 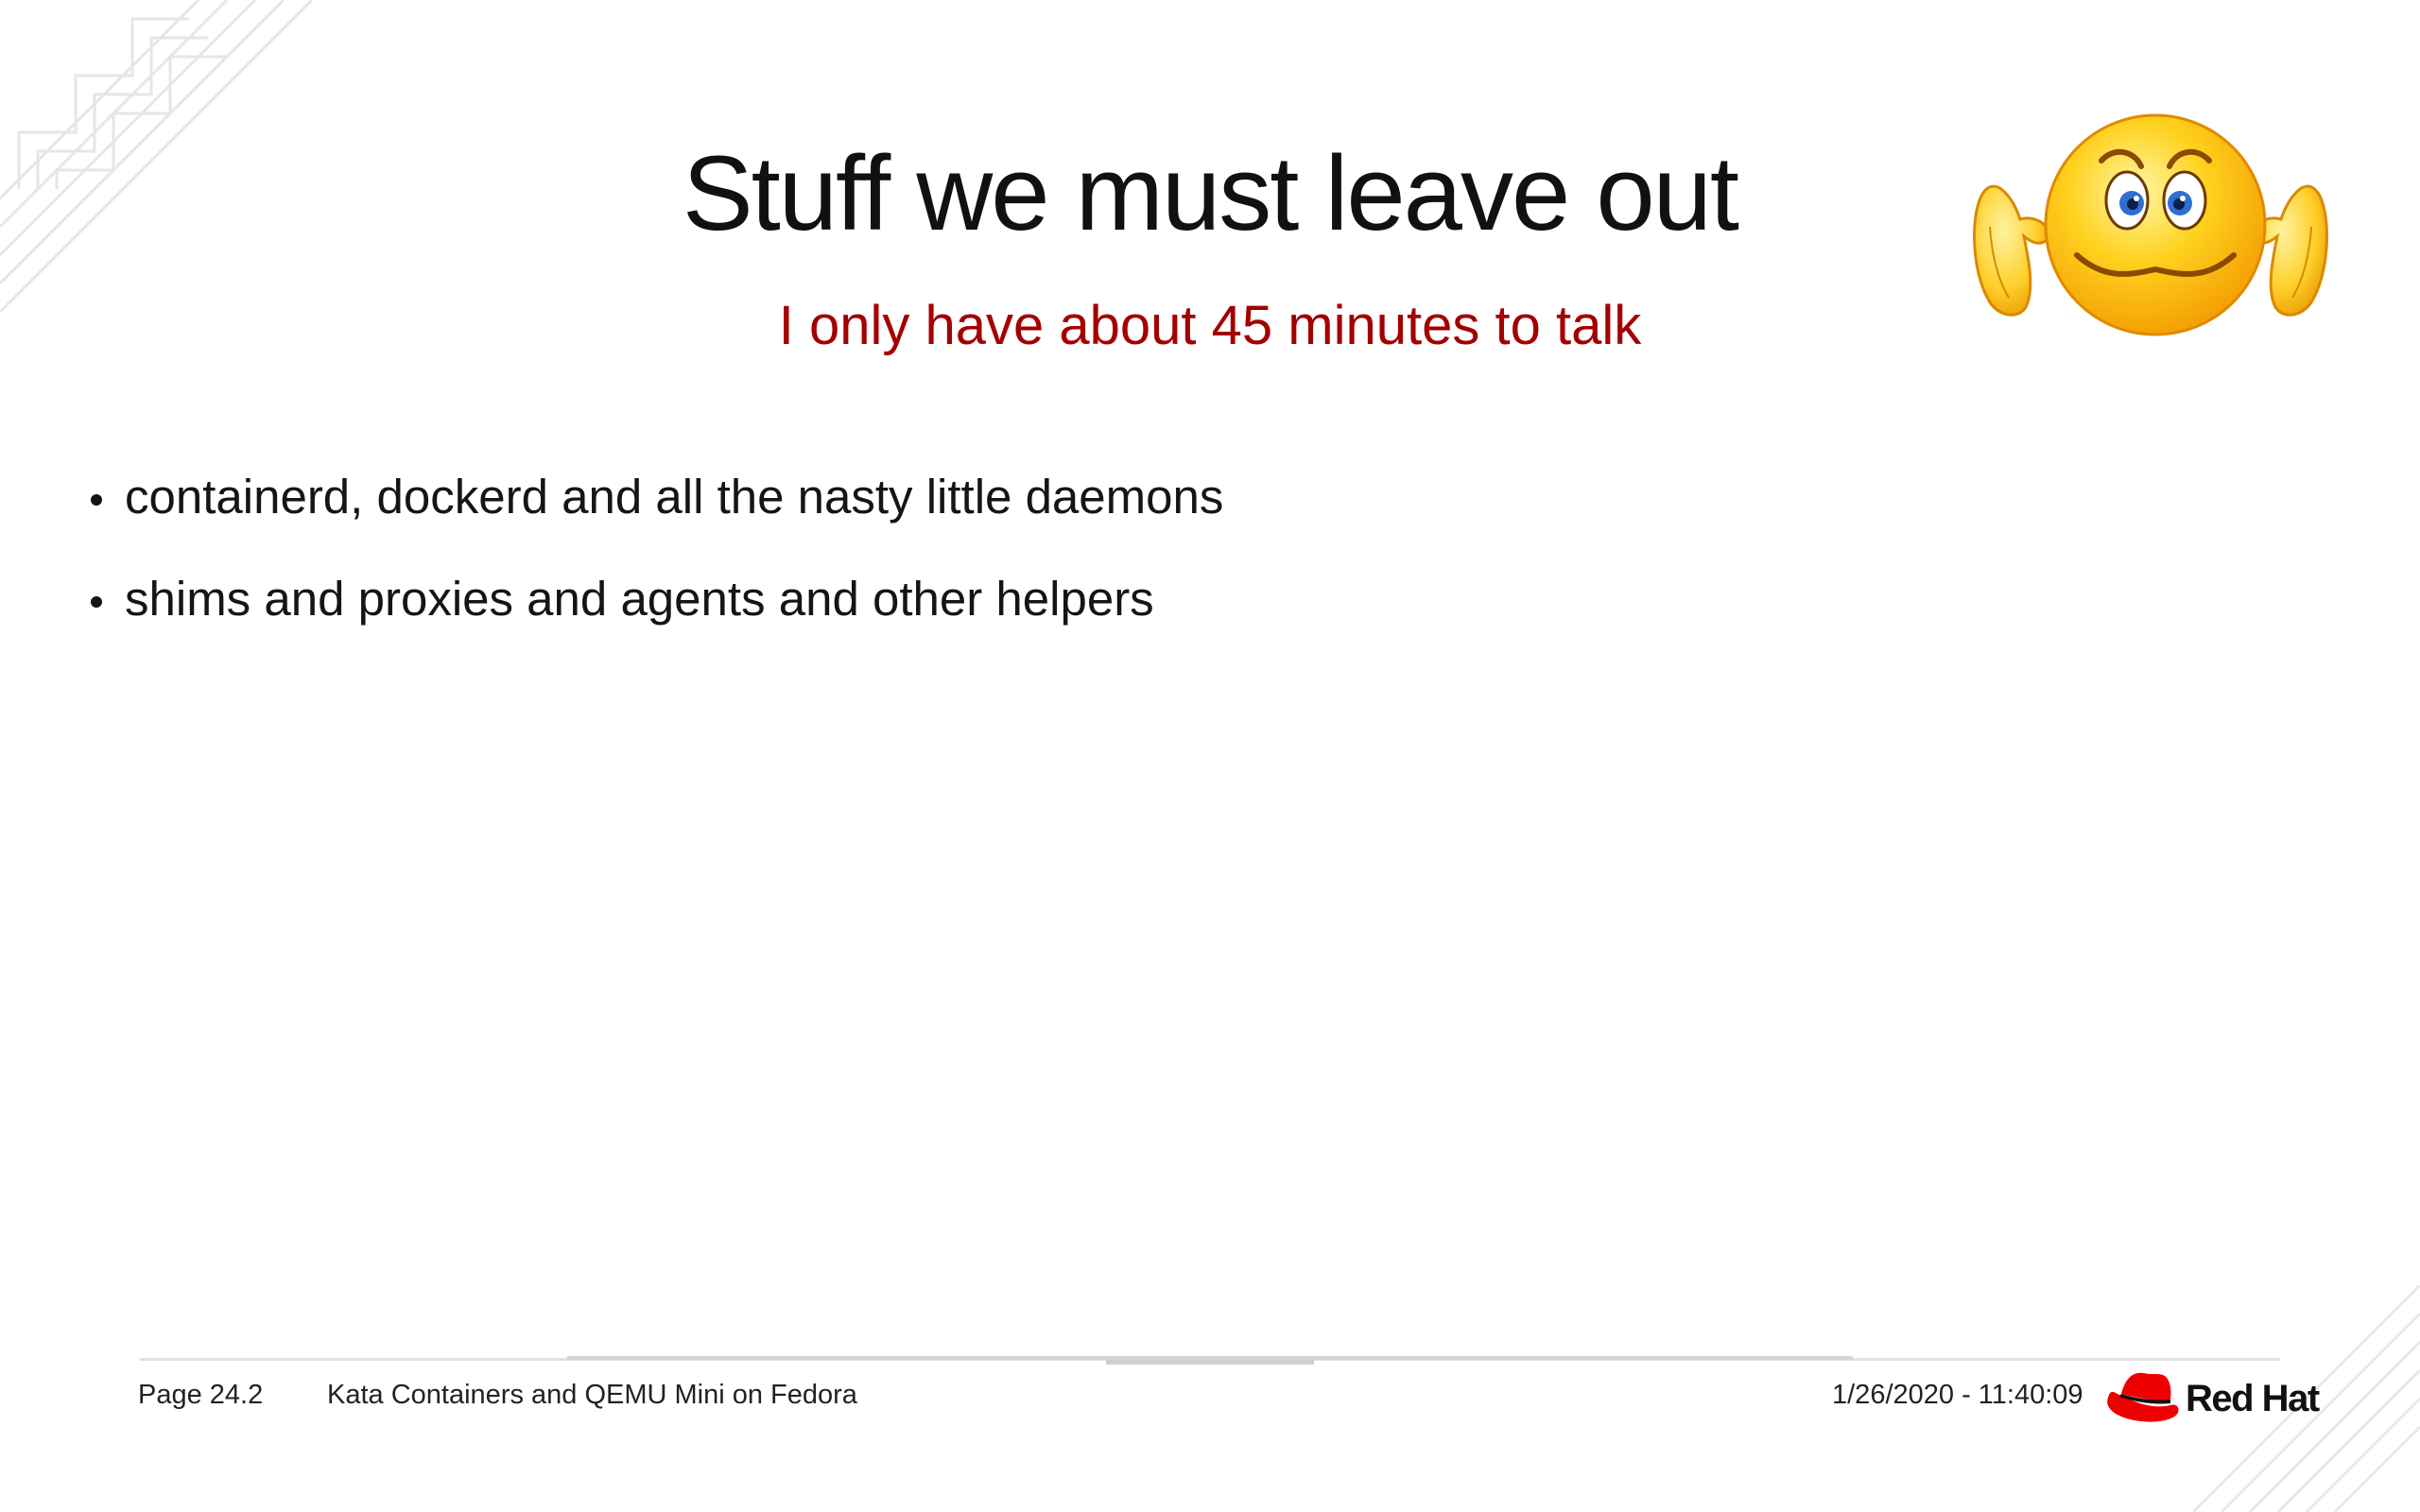 What do you see at coordinates (2012, 250) in the screenshot?
I see `left-hand` at bounding box center [2012, 250].